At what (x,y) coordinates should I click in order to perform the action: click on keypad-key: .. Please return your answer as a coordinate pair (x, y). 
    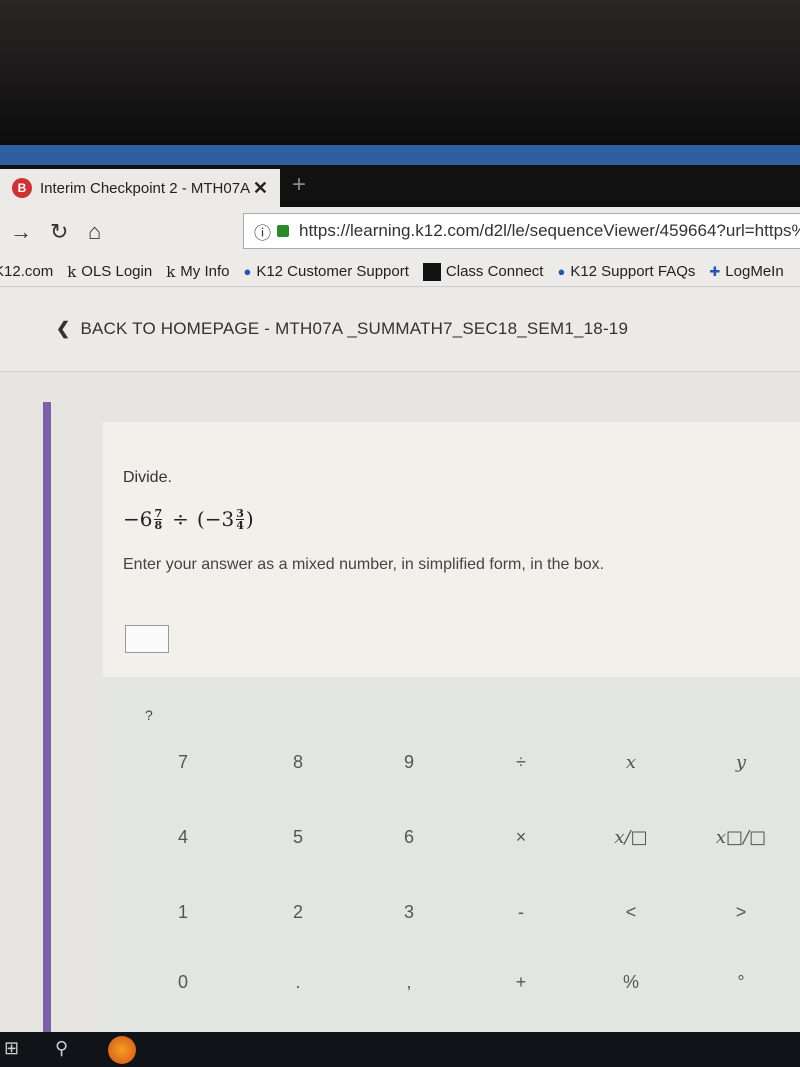
    Looking at the image, I should click on (298, 982).